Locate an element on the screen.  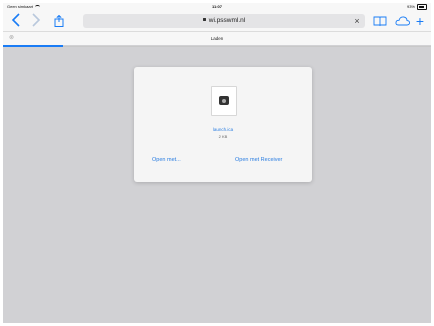
loading-progress-bar is located at coordinates (33, 46).